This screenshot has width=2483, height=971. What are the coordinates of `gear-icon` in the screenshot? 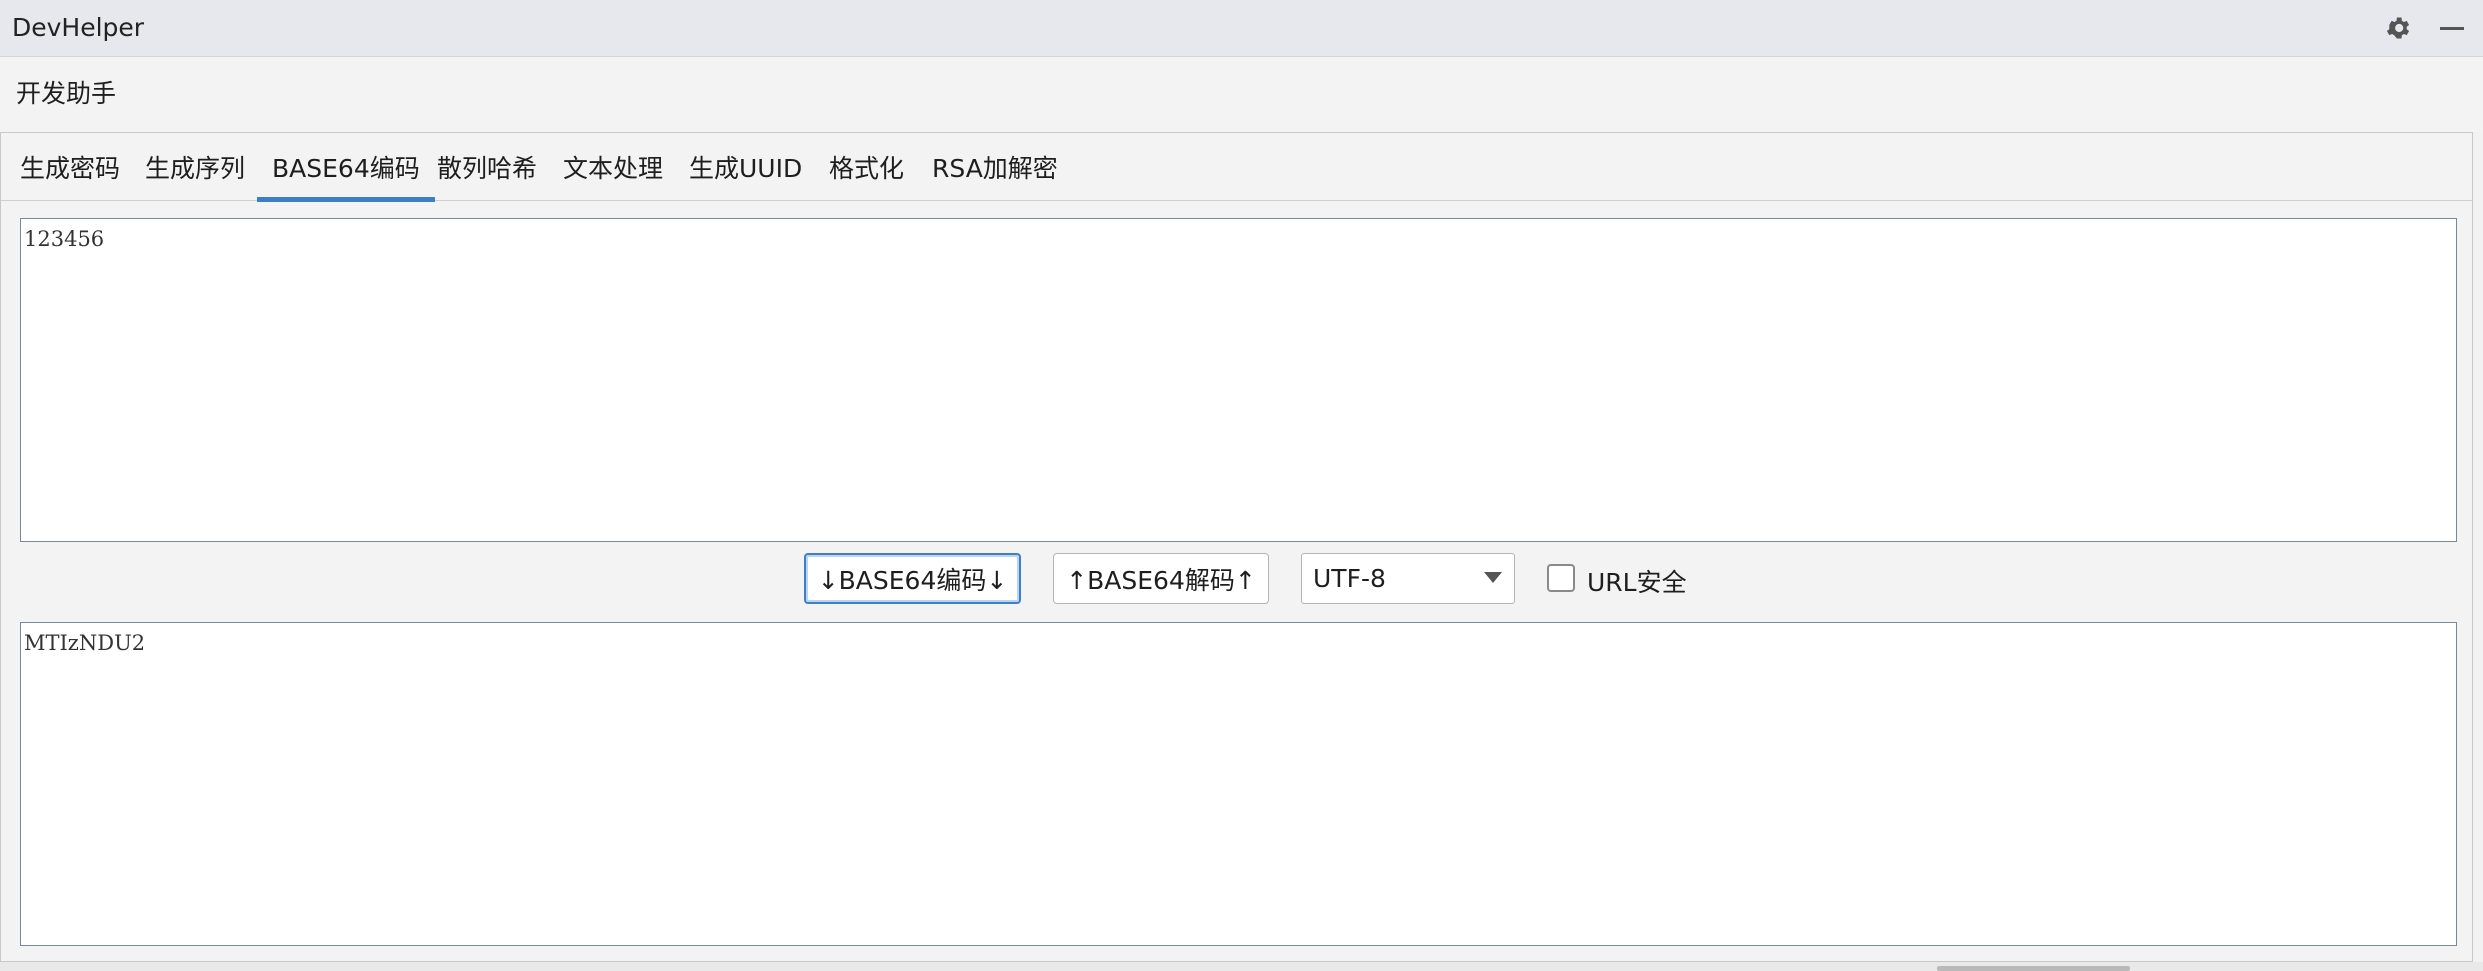 It's located at (2398, 28).